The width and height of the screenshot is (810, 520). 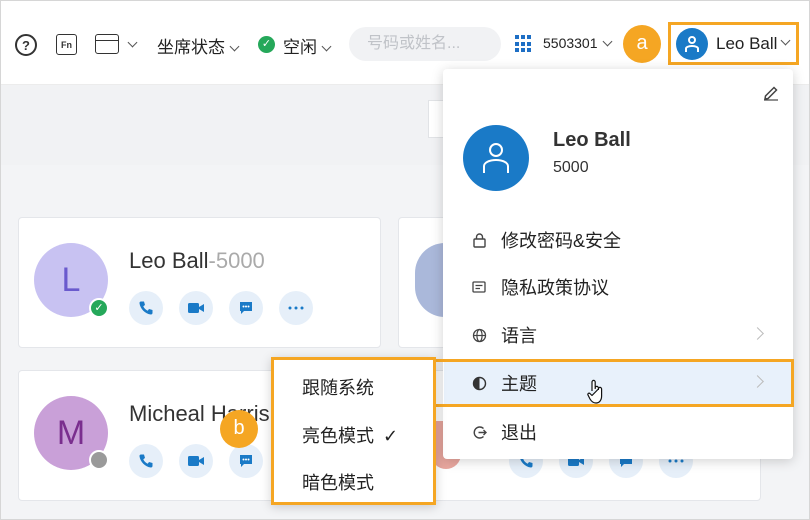 What do you see at coordinates (618, 432) in the screenshot?
I see `menu-item-logout: 退出` at bounding box center [618, 432].